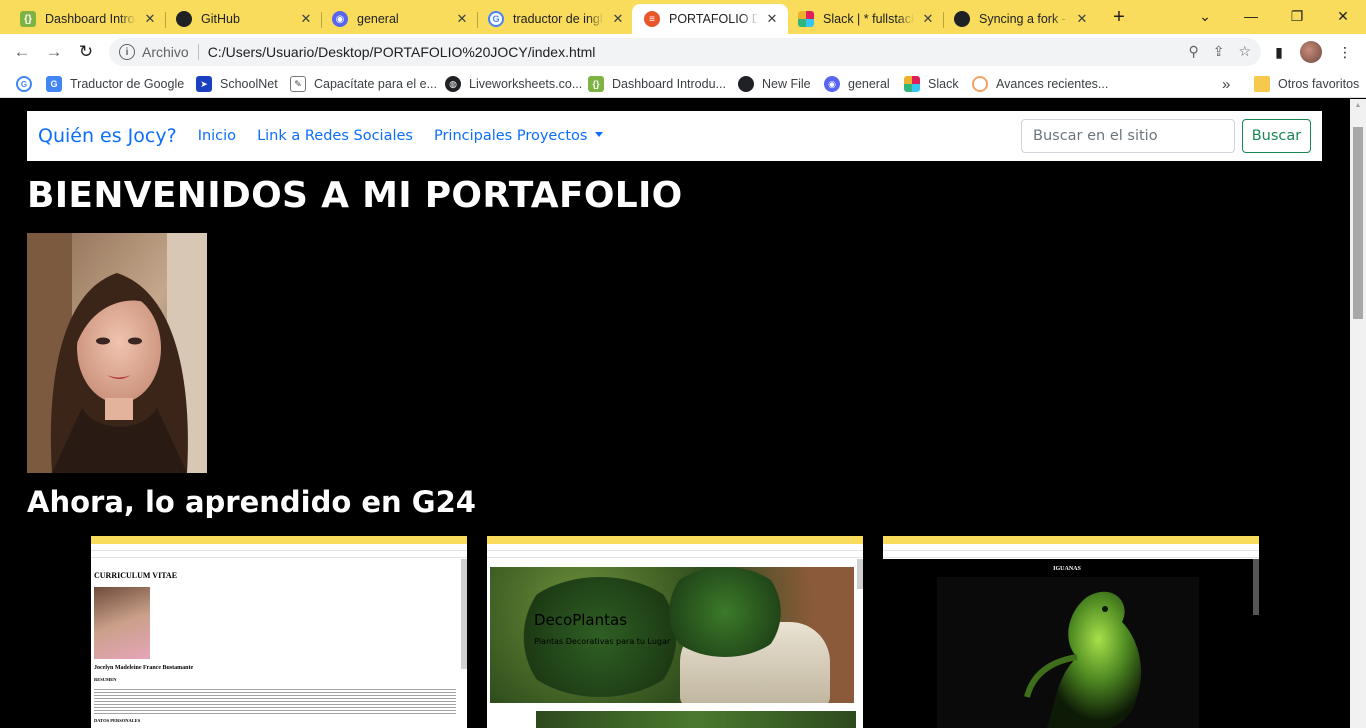  I want to click on tab-dashboard: {} Dashboard Introc ✕, so click(87, 19).